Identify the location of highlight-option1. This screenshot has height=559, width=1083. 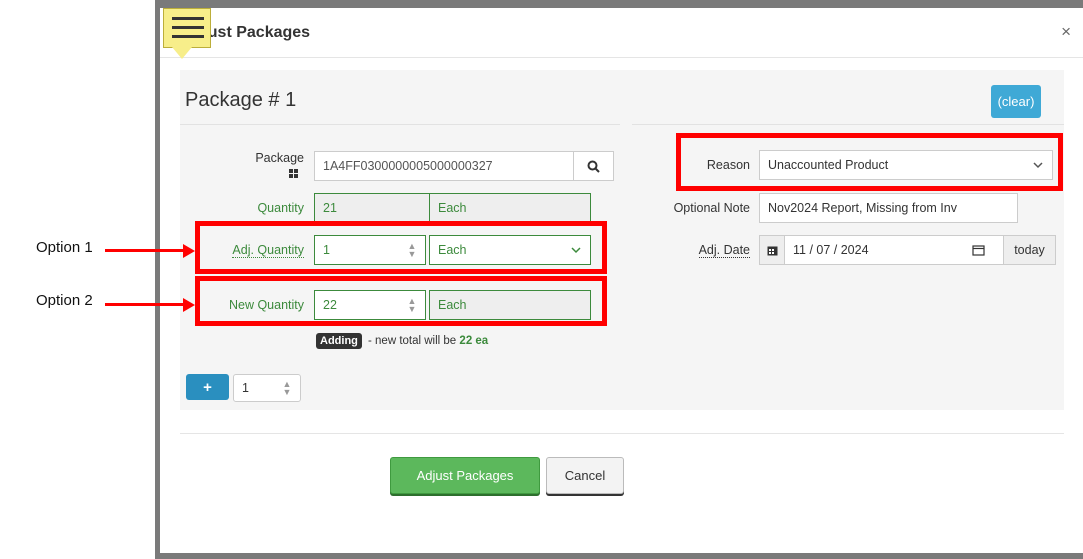
(401, 247).